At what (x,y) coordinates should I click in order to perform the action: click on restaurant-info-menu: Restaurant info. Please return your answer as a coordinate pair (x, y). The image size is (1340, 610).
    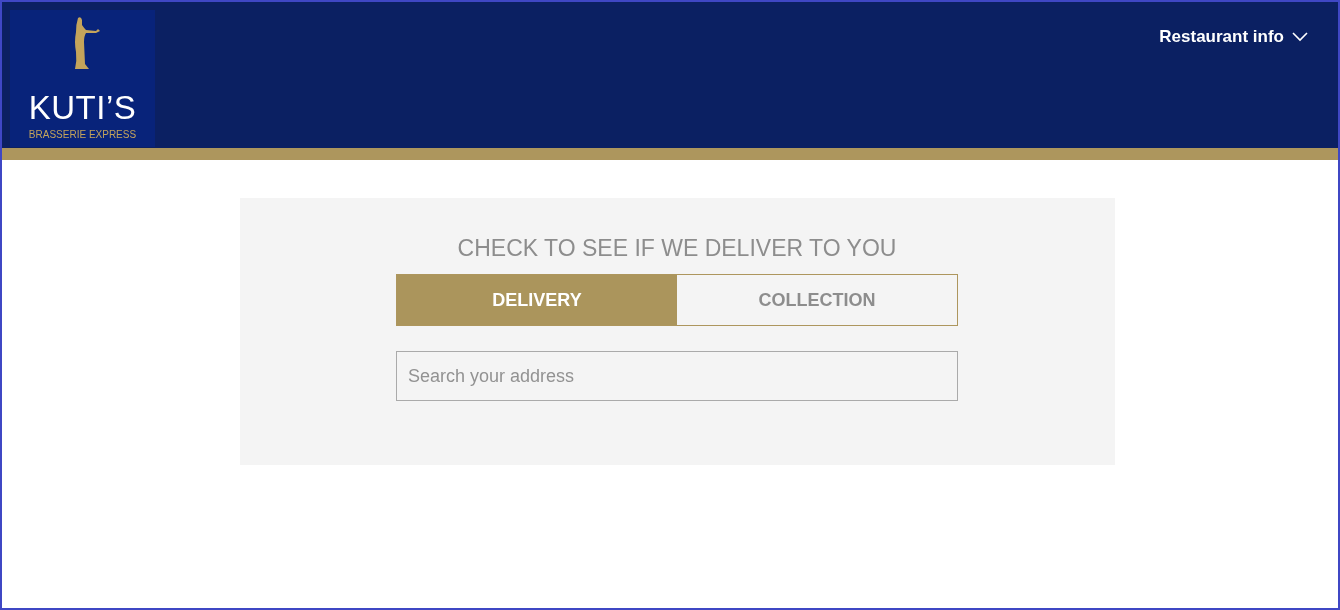
    Looking at the image, I should click on (1233, 37).